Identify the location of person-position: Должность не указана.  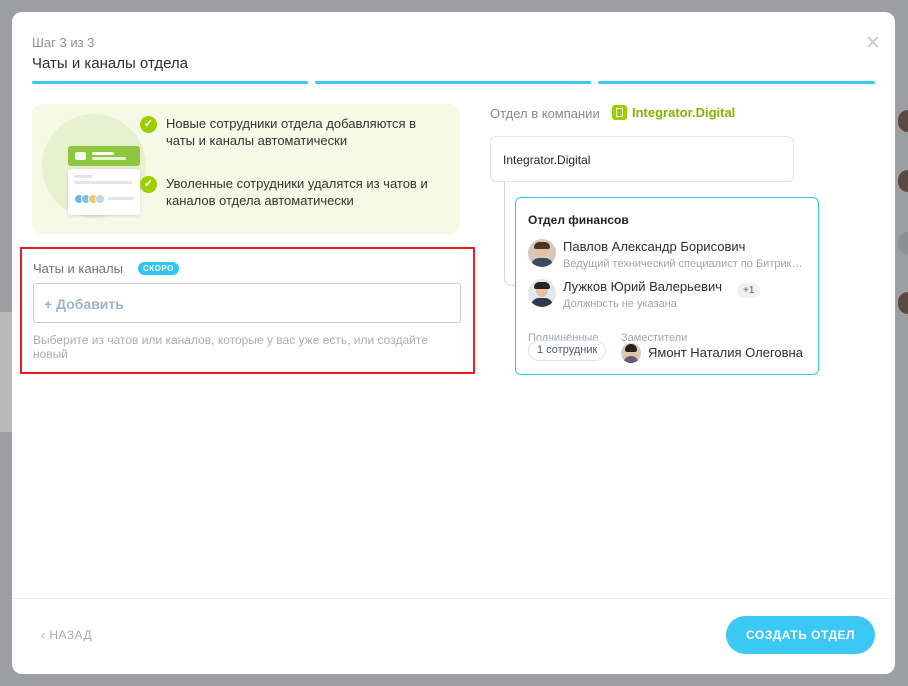
(620, 304).